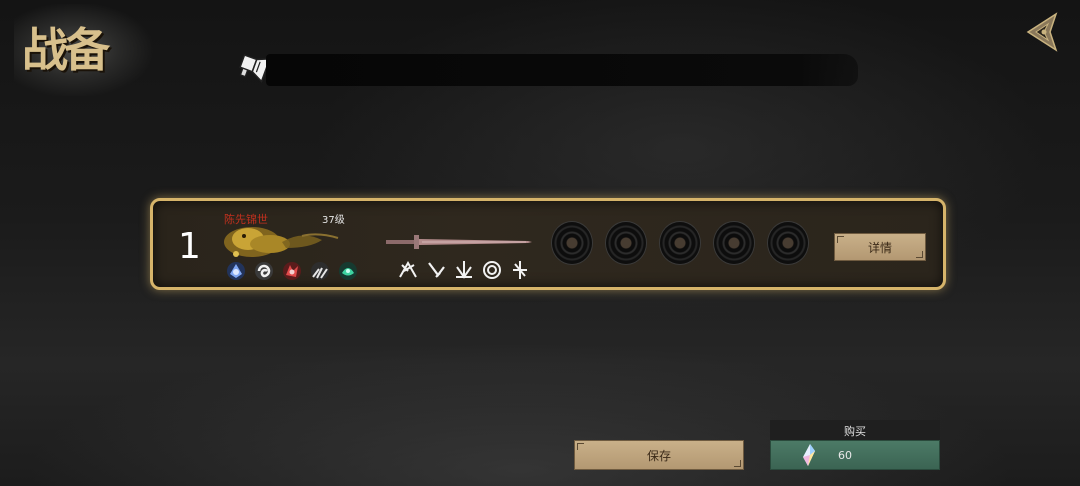 The width and height of the screenshot is (1080, 486). What do you see at coordinates (809, 455) in the screenshot?
I see `crystal-icon` at bounding box center [809, 455].